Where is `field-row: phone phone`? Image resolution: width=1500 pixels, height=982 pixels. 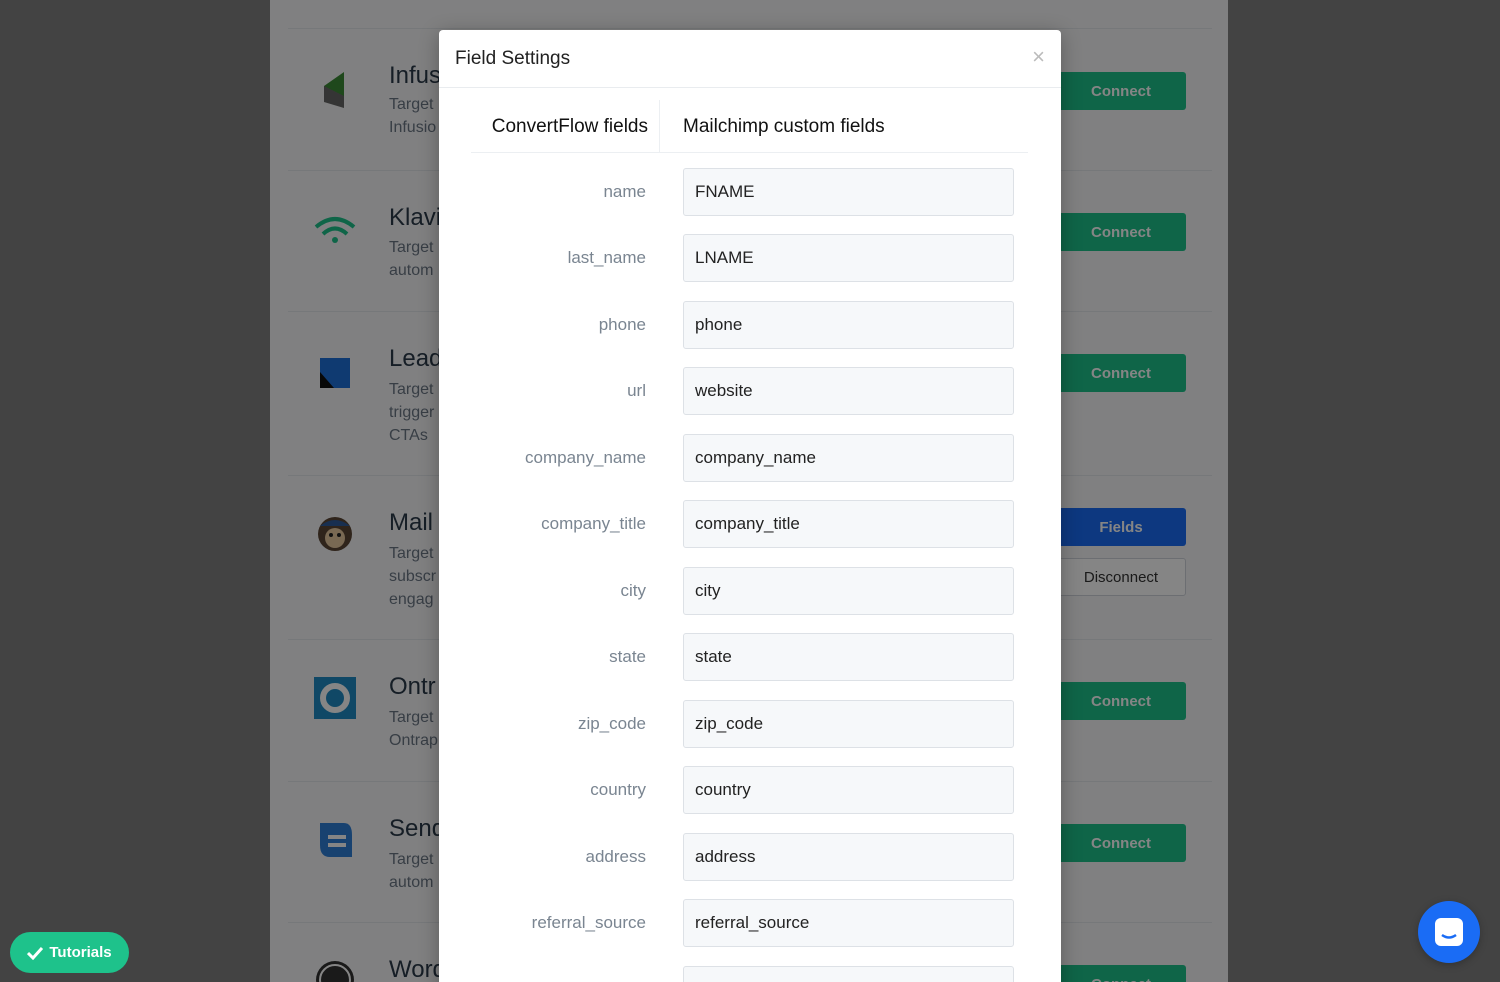 field-row: phone phone is located at coordinates (749, 325).